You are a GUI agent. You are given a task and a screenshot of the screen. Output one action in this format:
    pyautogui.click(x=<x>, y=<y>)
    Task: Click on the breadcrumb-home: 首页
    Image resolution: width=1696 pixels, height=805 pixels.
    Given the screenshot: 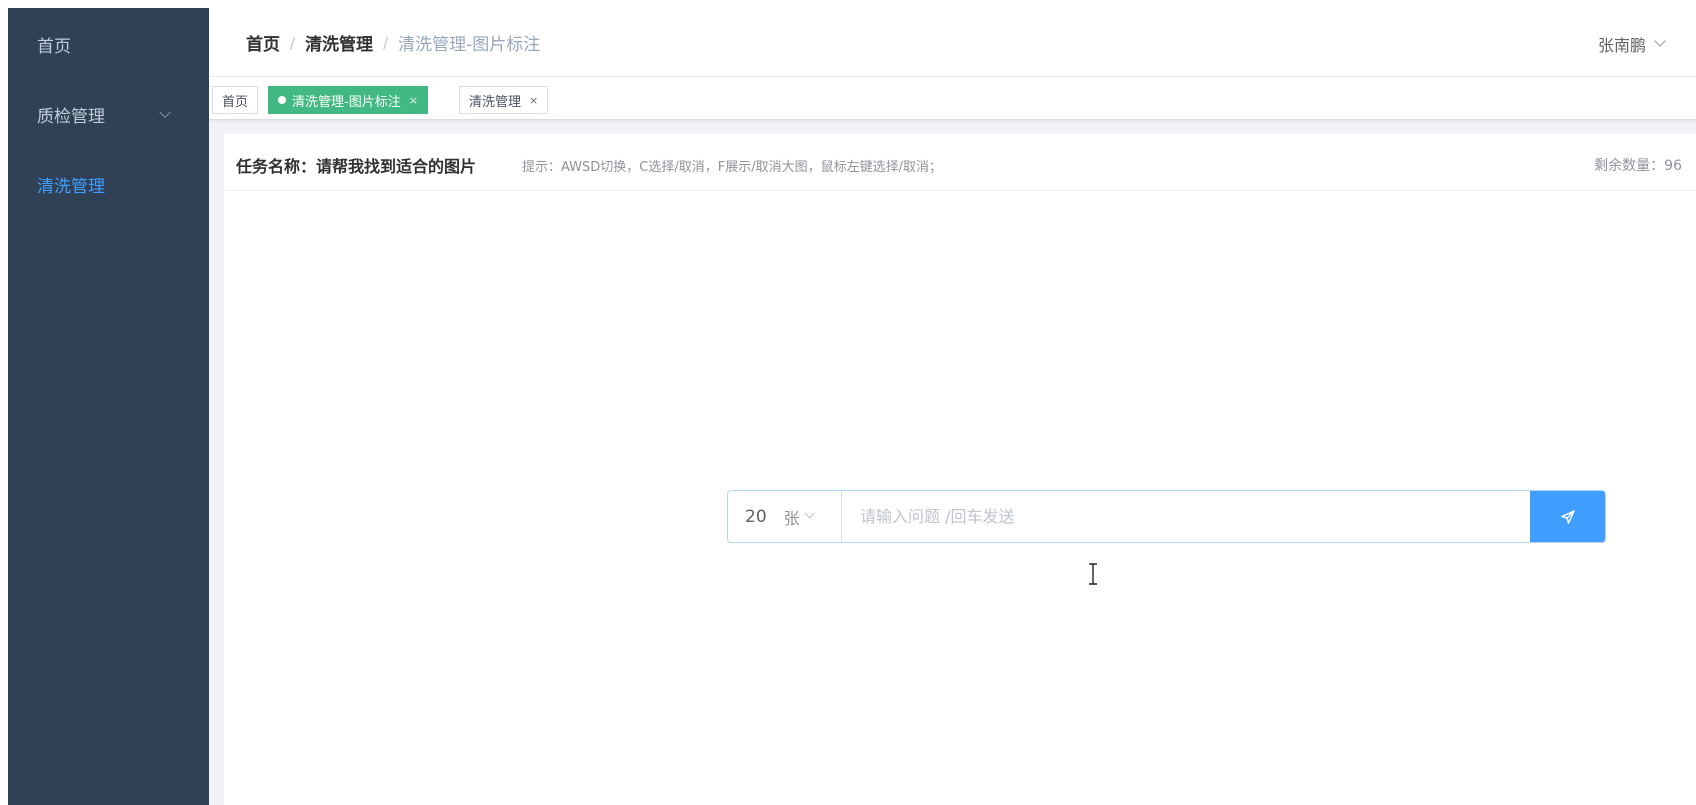 What is the action you would take?
    pyautogui.click(x=263, y=42)
    